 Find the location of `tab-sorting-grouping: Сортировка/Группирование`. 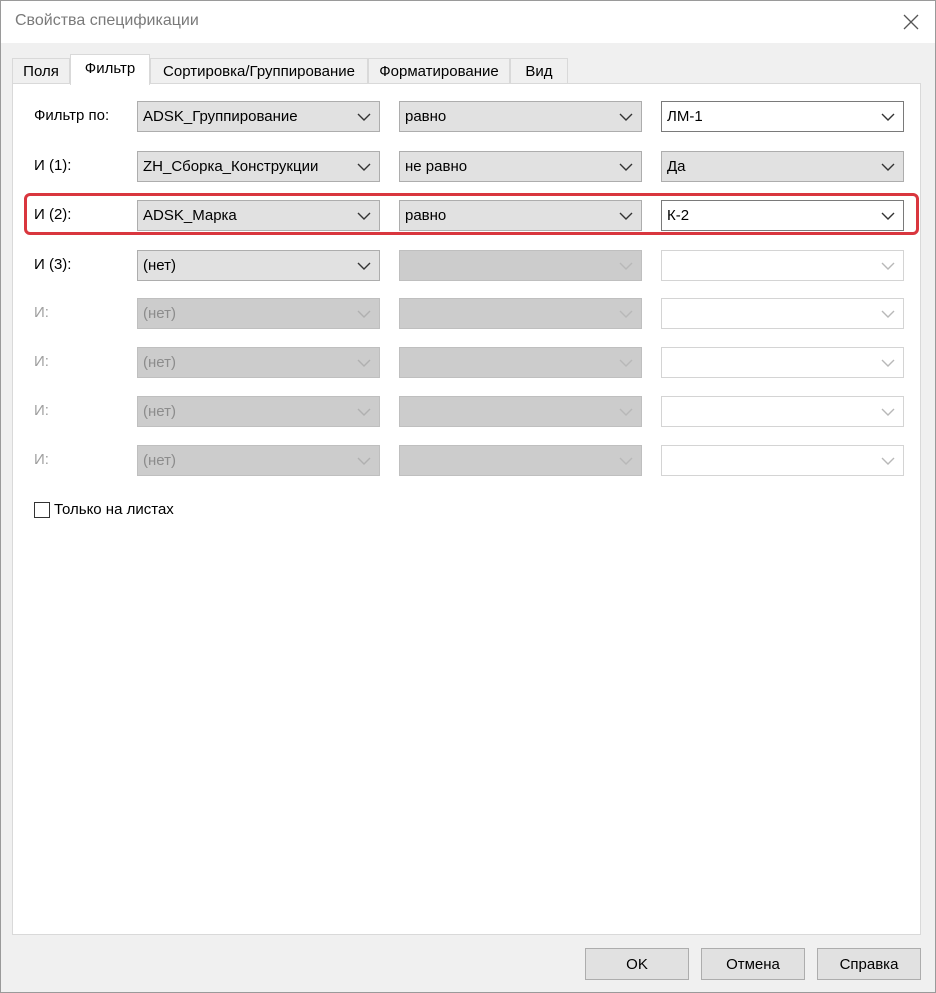

tab-sorting-grouping: Сортировка/Группирование is located at coordinates (259, 70).